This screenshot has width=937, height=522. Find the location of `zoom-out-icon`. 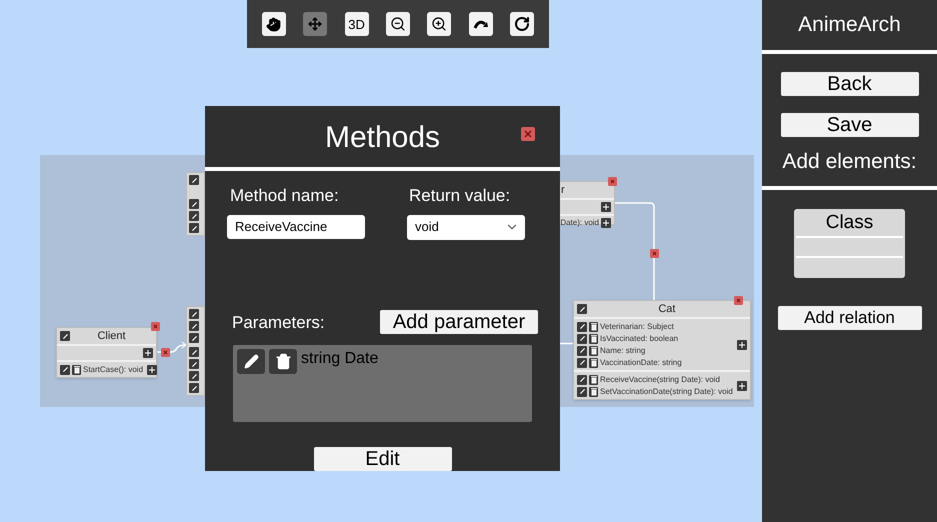

zoom-out-icon is located at coordinates (398, 24).